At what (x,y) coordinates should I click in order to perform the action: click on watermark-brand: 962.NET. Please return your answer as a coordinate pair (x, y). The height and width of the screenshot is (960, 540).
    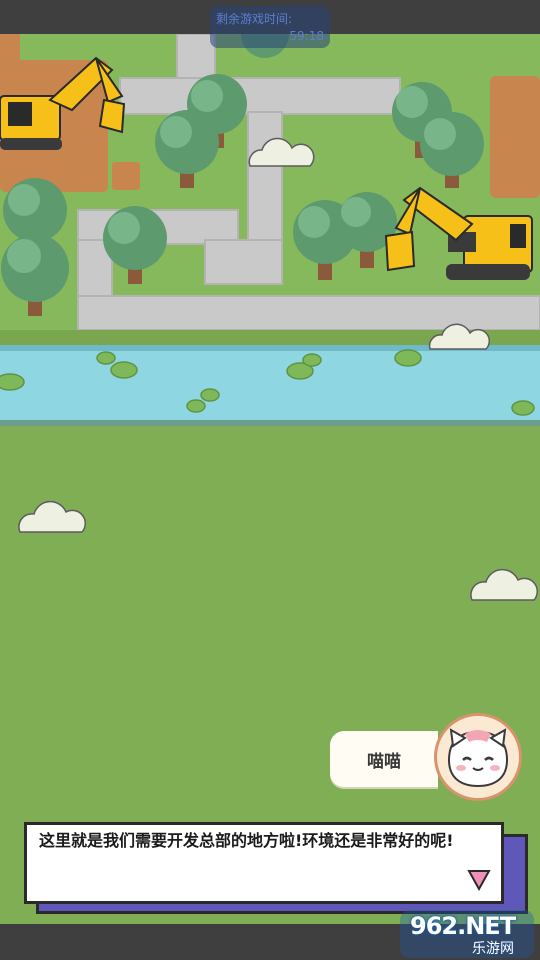
    Looking at the image, I should click on (463, 926).